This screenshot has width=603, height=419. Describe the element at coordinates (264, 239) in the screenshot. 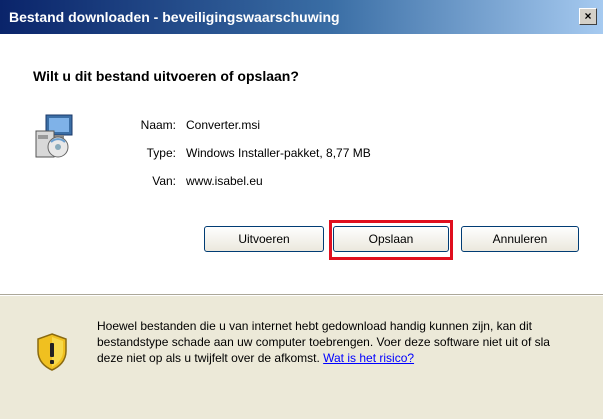

I see `run-button: Uitvoeren` at that location.